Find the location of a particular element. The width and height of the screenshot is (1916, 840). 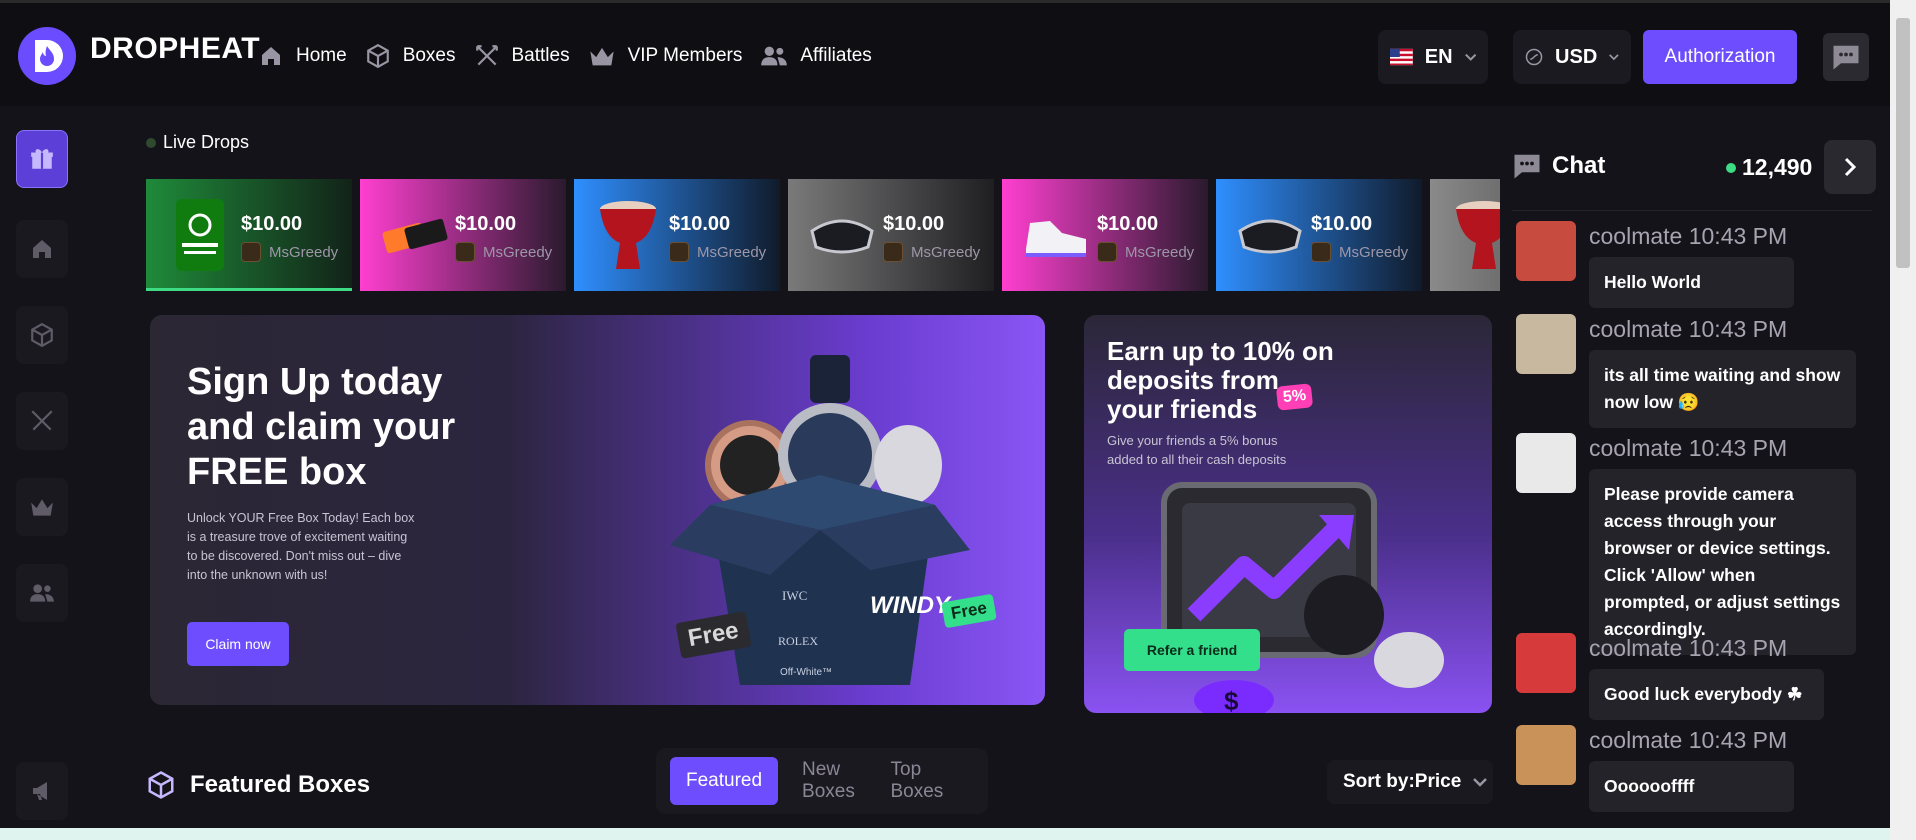

xbox-game-pass-icon is located at coordinates (200, 235).